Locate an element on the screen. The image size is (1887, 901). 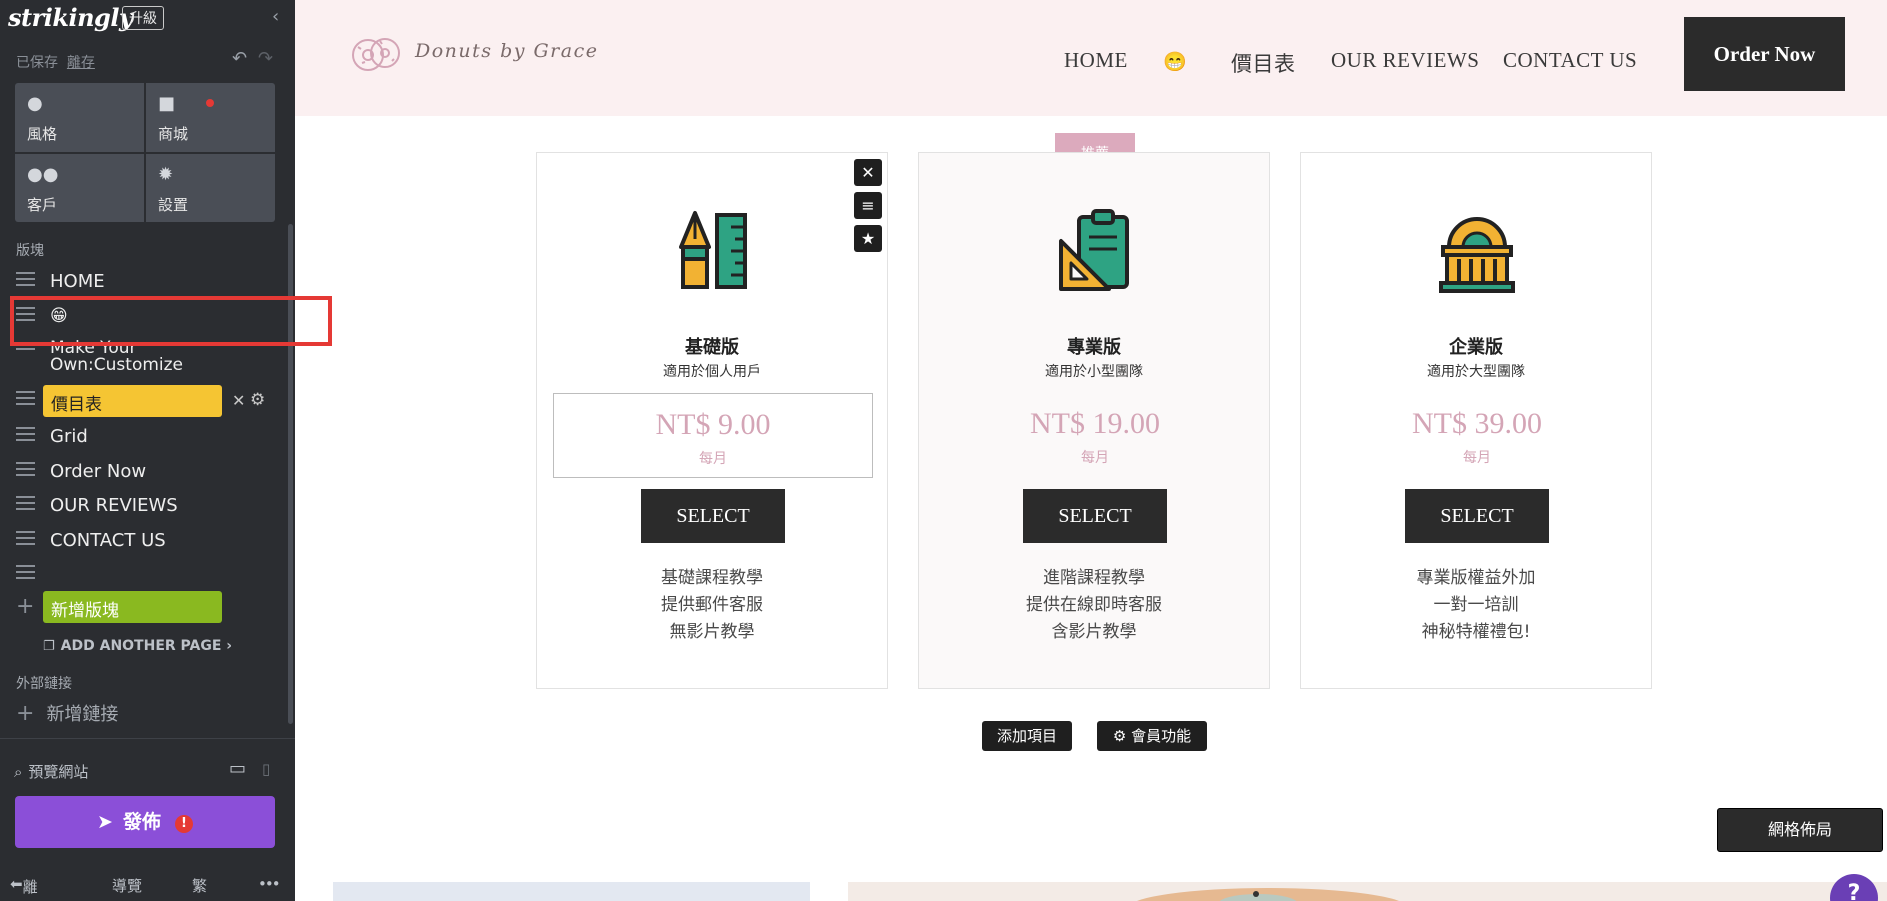
sidebar-item-reviews: OUR REVIEWS is located at coordinates (142, 505).